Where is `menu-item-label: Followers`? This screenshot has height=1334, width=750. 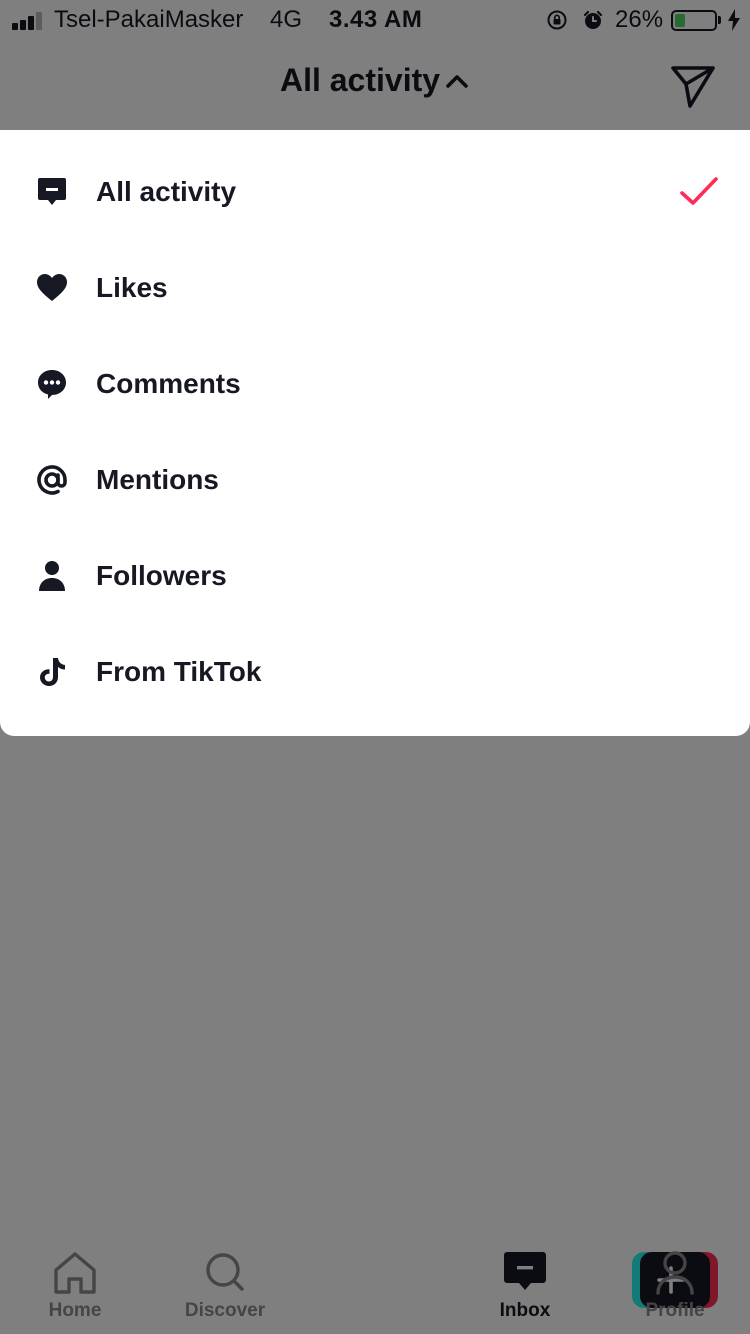 menu-item-label: Followers is located at coordinates (161, 575).